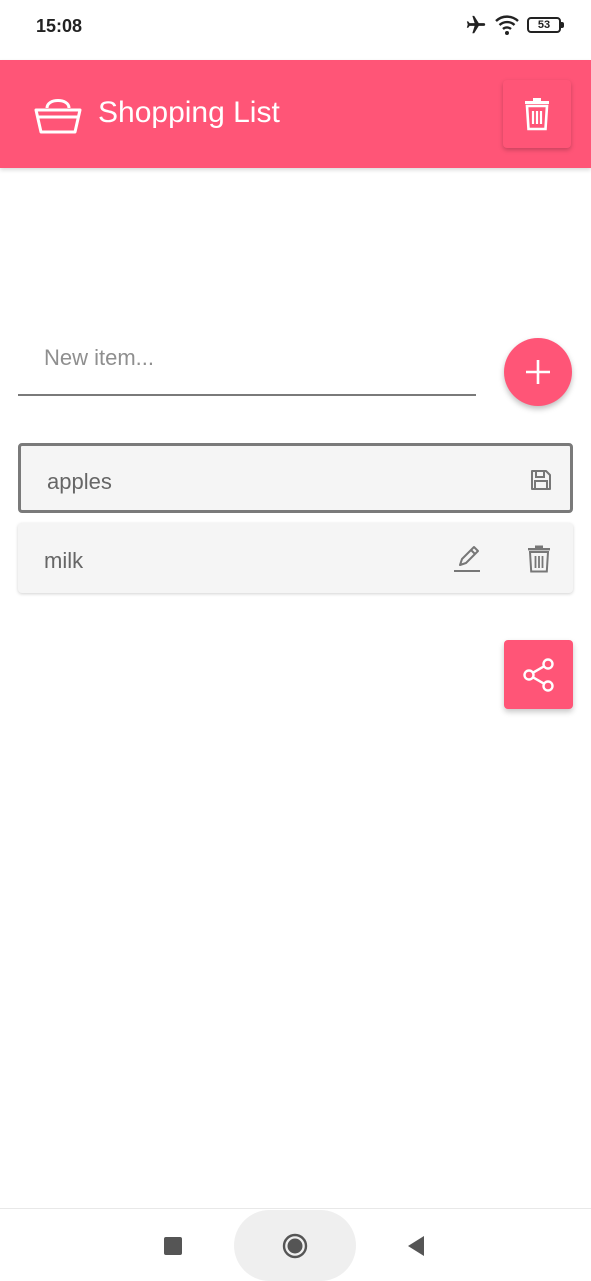 Image resolution: width=591 pixels, height=1281 pixels. I want to click on battery-icon: 53, so click(545, 25).